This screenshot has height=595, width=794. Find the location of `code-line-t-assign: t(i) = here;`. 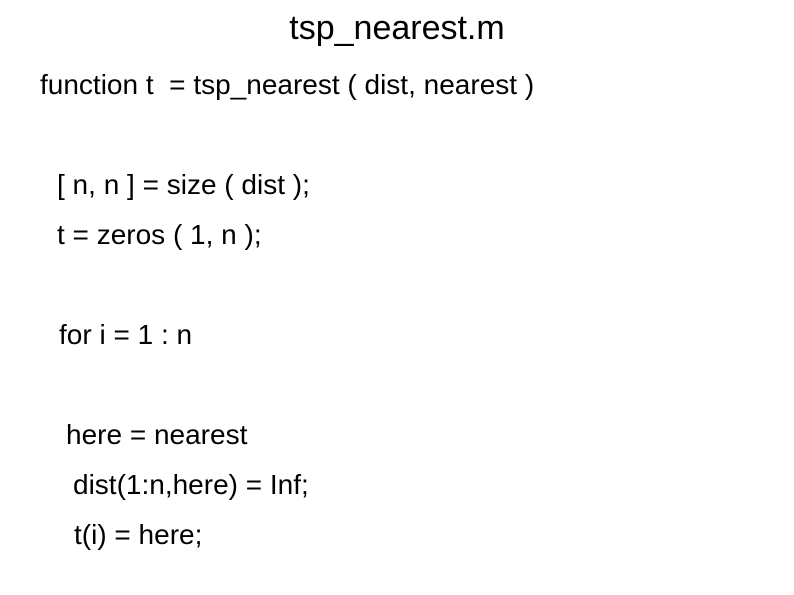

code-line-t-assign: t(i) = here; is located at coordinates (138, 534).